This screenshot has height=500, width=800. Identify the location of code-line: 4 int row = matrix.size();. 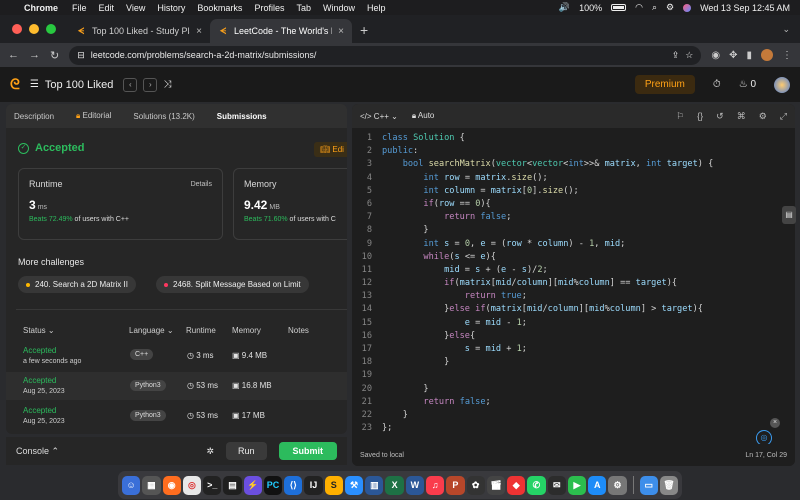
(573, 178).